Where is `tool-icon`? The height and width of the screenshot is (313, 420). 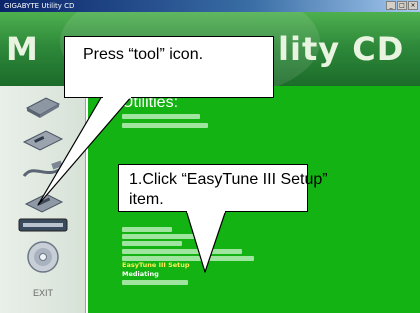
tool-icon is located at coordinates (44, 202).